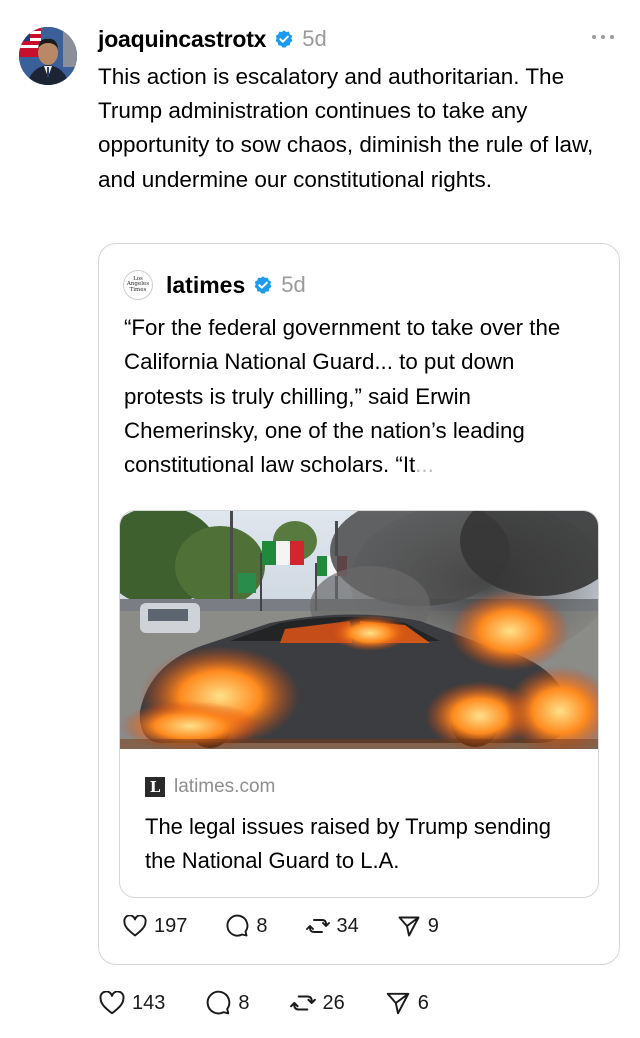 This screenshot has height=1038, width=640. Describe the element at coordinates (149, 1002) in the screenshot. I see `like-count: 143` at that location.